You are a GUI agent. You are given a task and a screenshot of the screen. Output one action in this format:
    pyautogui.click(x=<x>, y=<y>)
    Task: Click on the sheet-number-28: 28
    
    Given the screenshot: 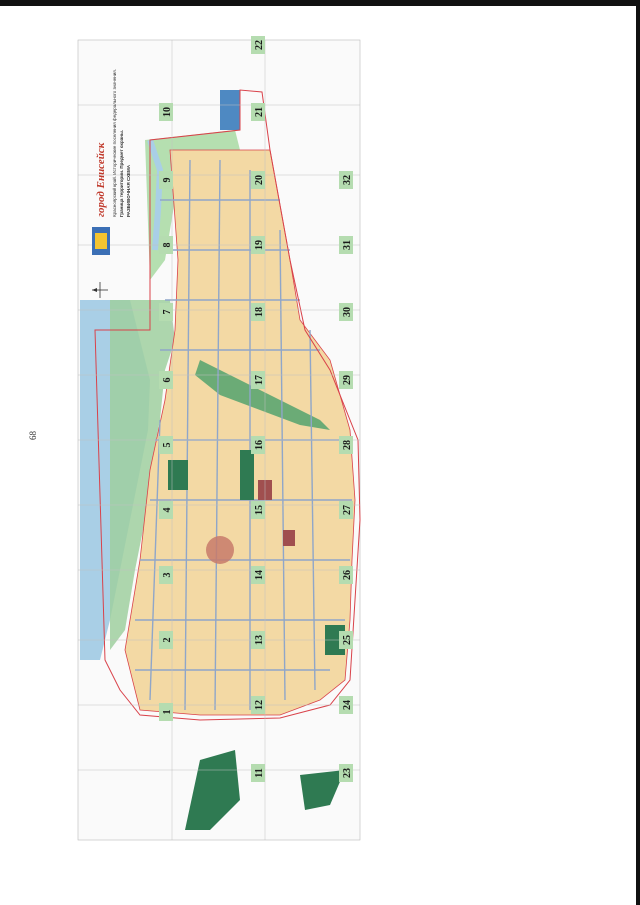 What is the action you would take?
    pyautogui.click(x=346, y=445)
    